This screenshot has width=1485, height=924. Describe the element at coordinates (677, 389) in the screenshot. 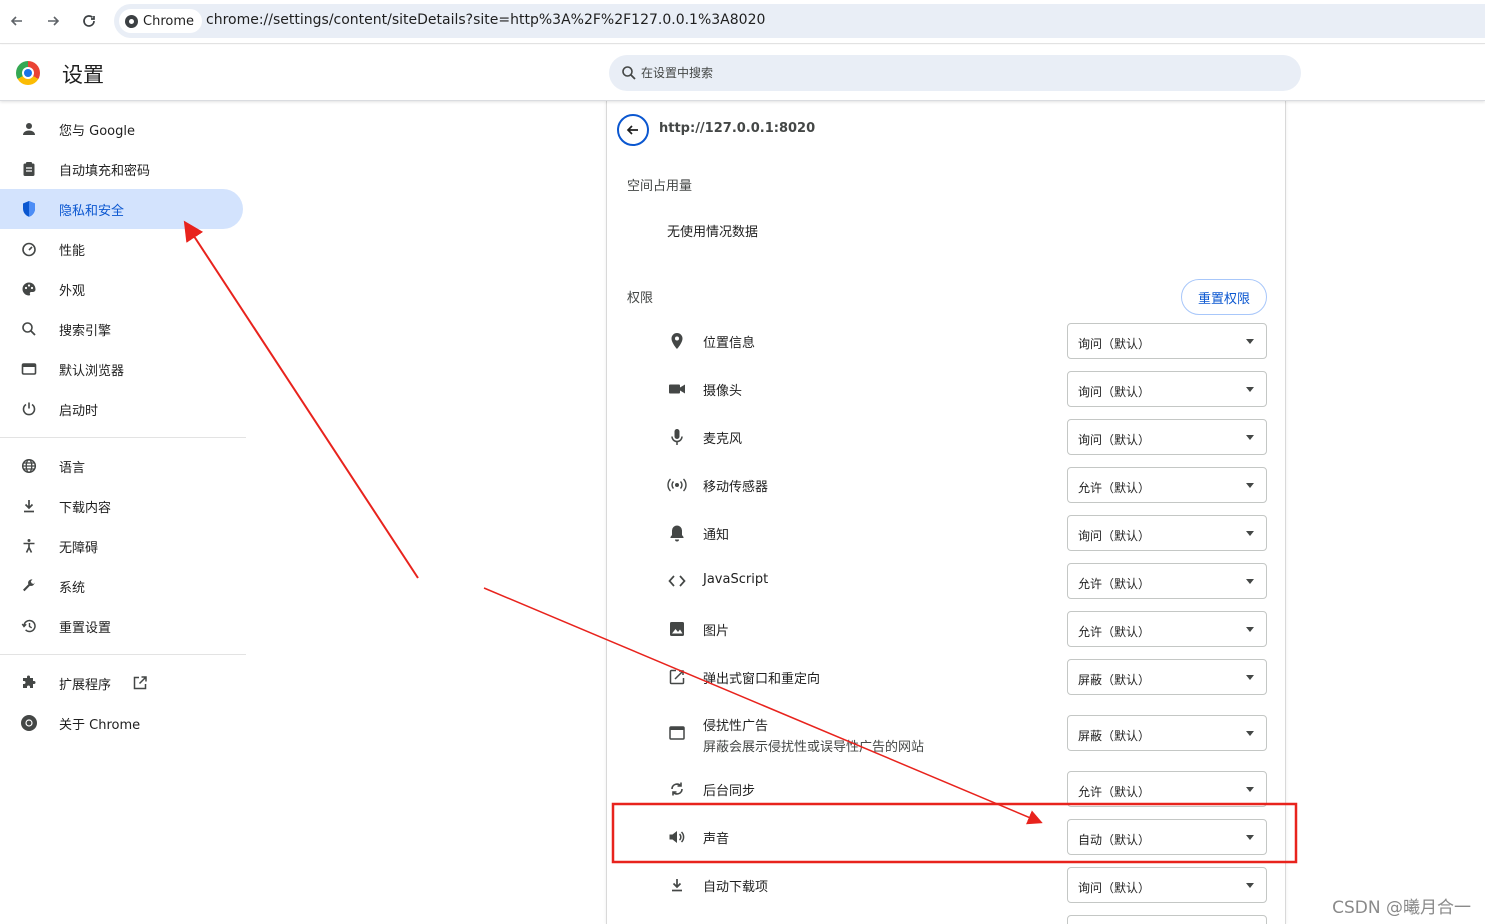

I see `camera-icon` at that location.